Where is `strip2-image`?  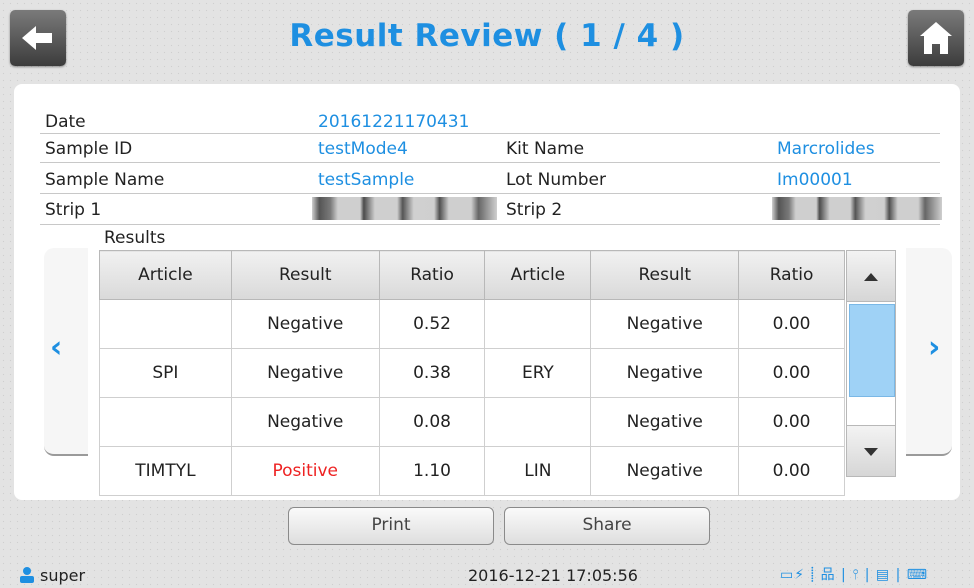
strip2-image is located at coordinates (857, 208).